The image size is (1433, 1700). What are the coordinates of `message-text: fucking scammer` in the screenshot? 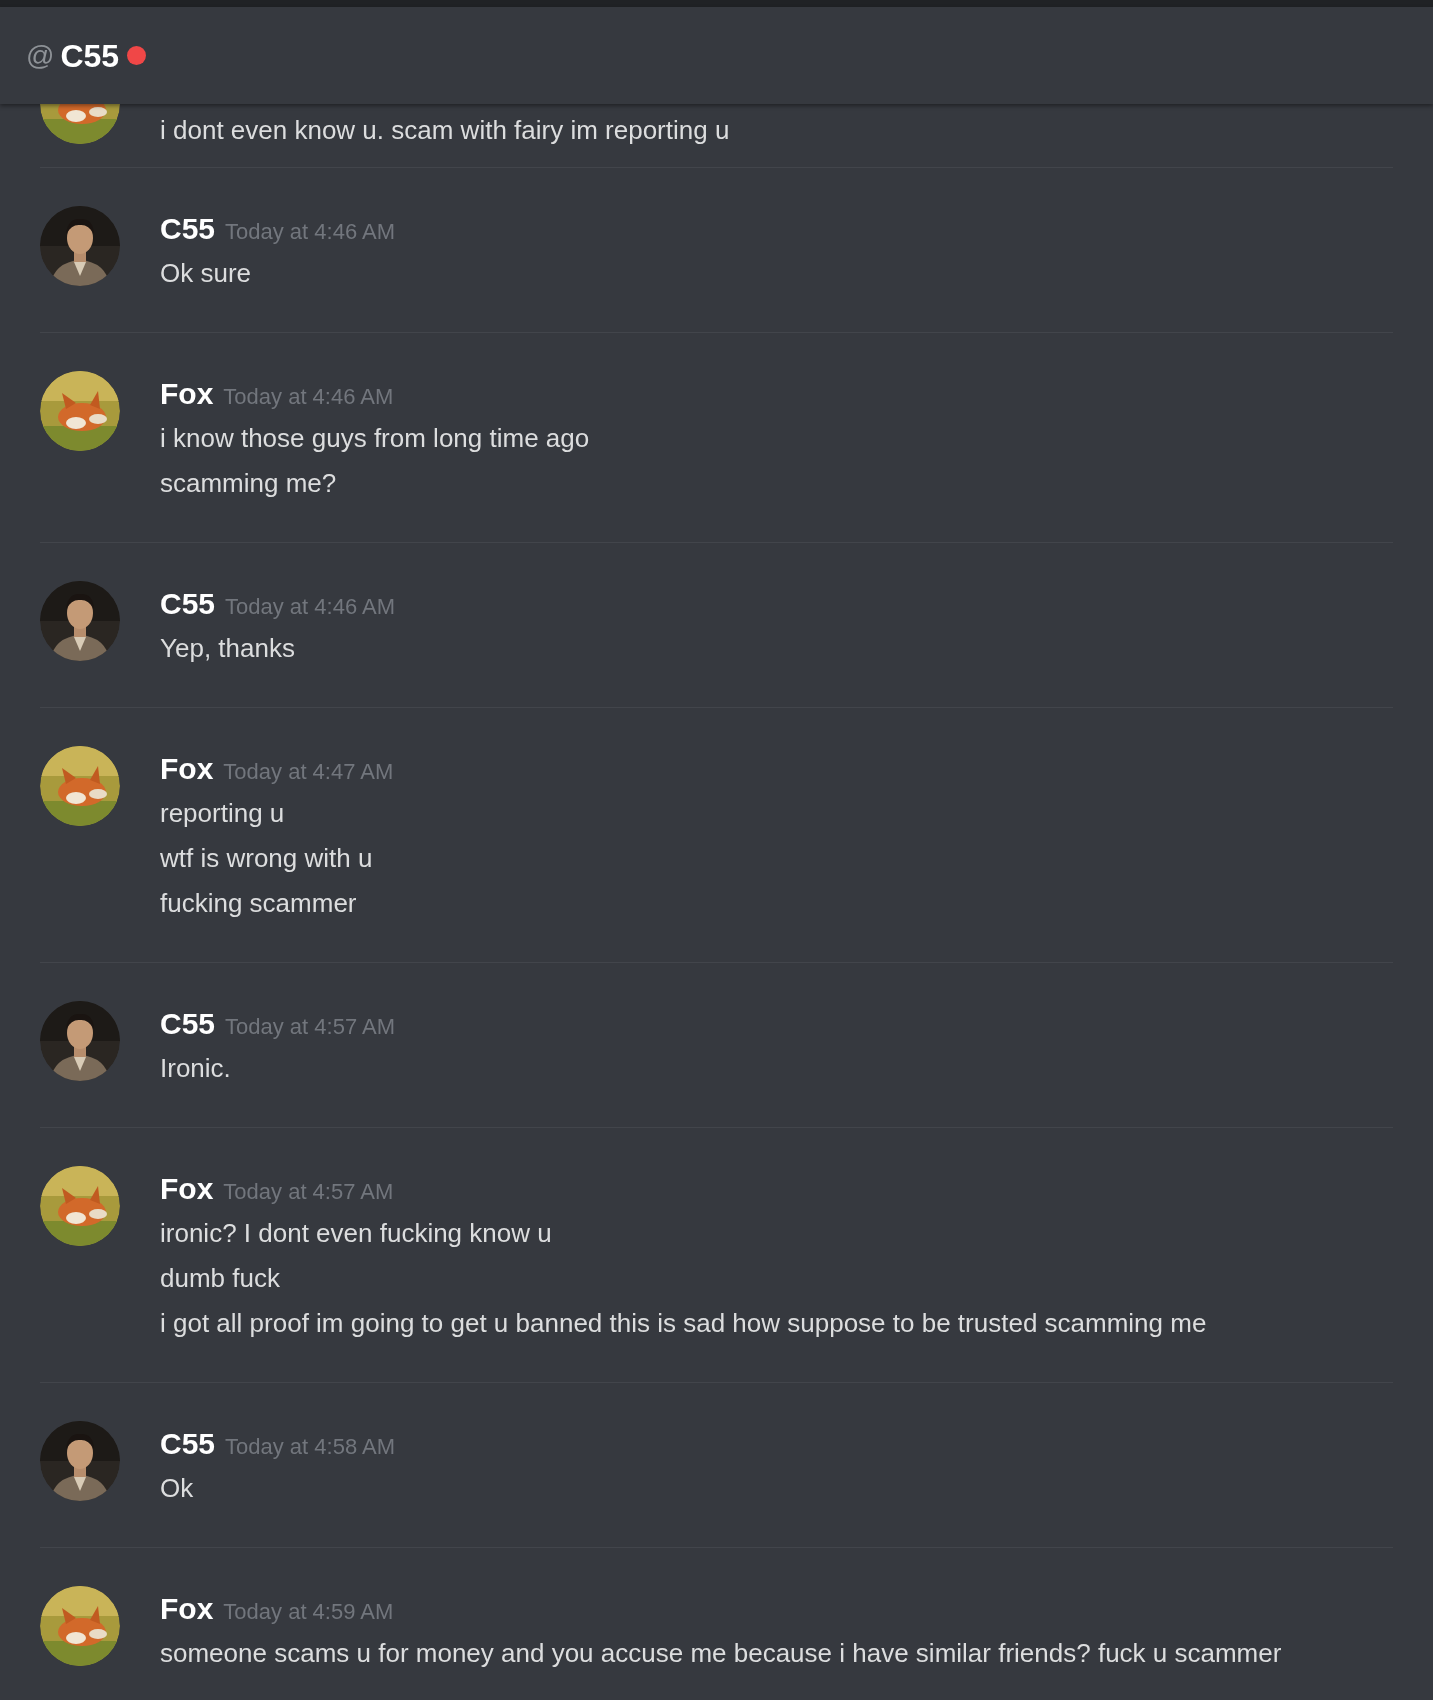 It's located at (259, 903).